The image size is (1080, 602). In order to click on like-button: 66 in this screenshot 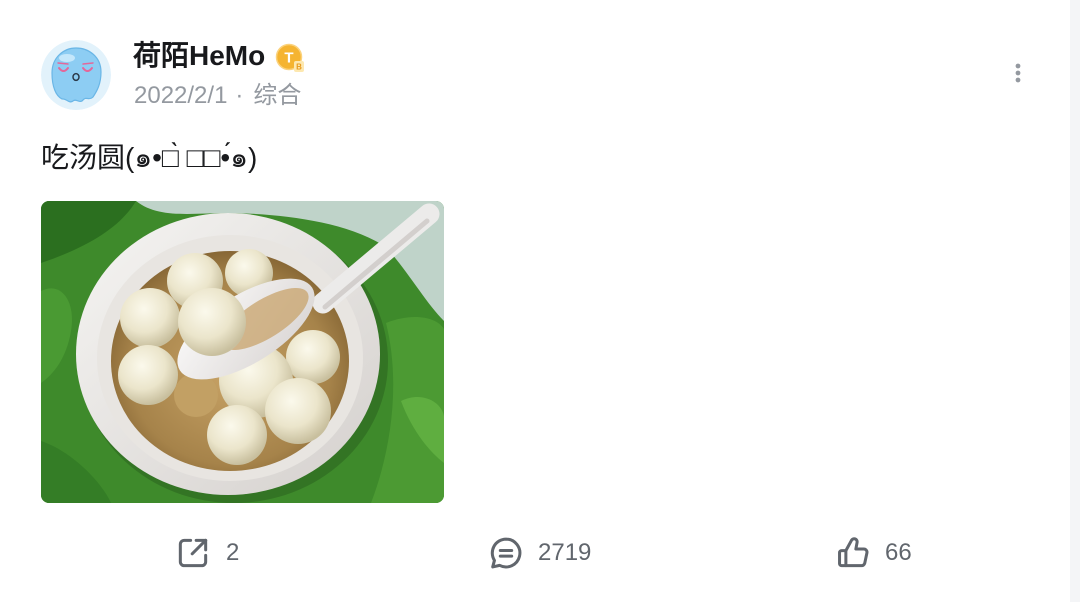, I will do `click(873, 553)`.